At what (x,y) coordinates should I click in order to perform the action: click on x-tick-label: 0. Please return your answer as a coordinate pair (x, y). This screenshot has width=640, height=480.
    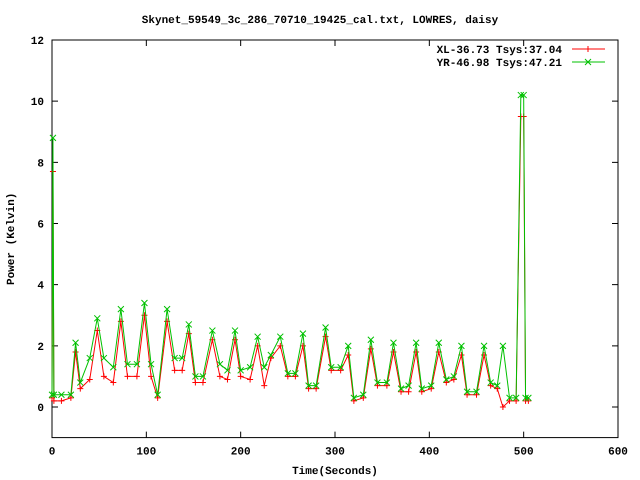
    Looking at the image, I should click on (52, 452).